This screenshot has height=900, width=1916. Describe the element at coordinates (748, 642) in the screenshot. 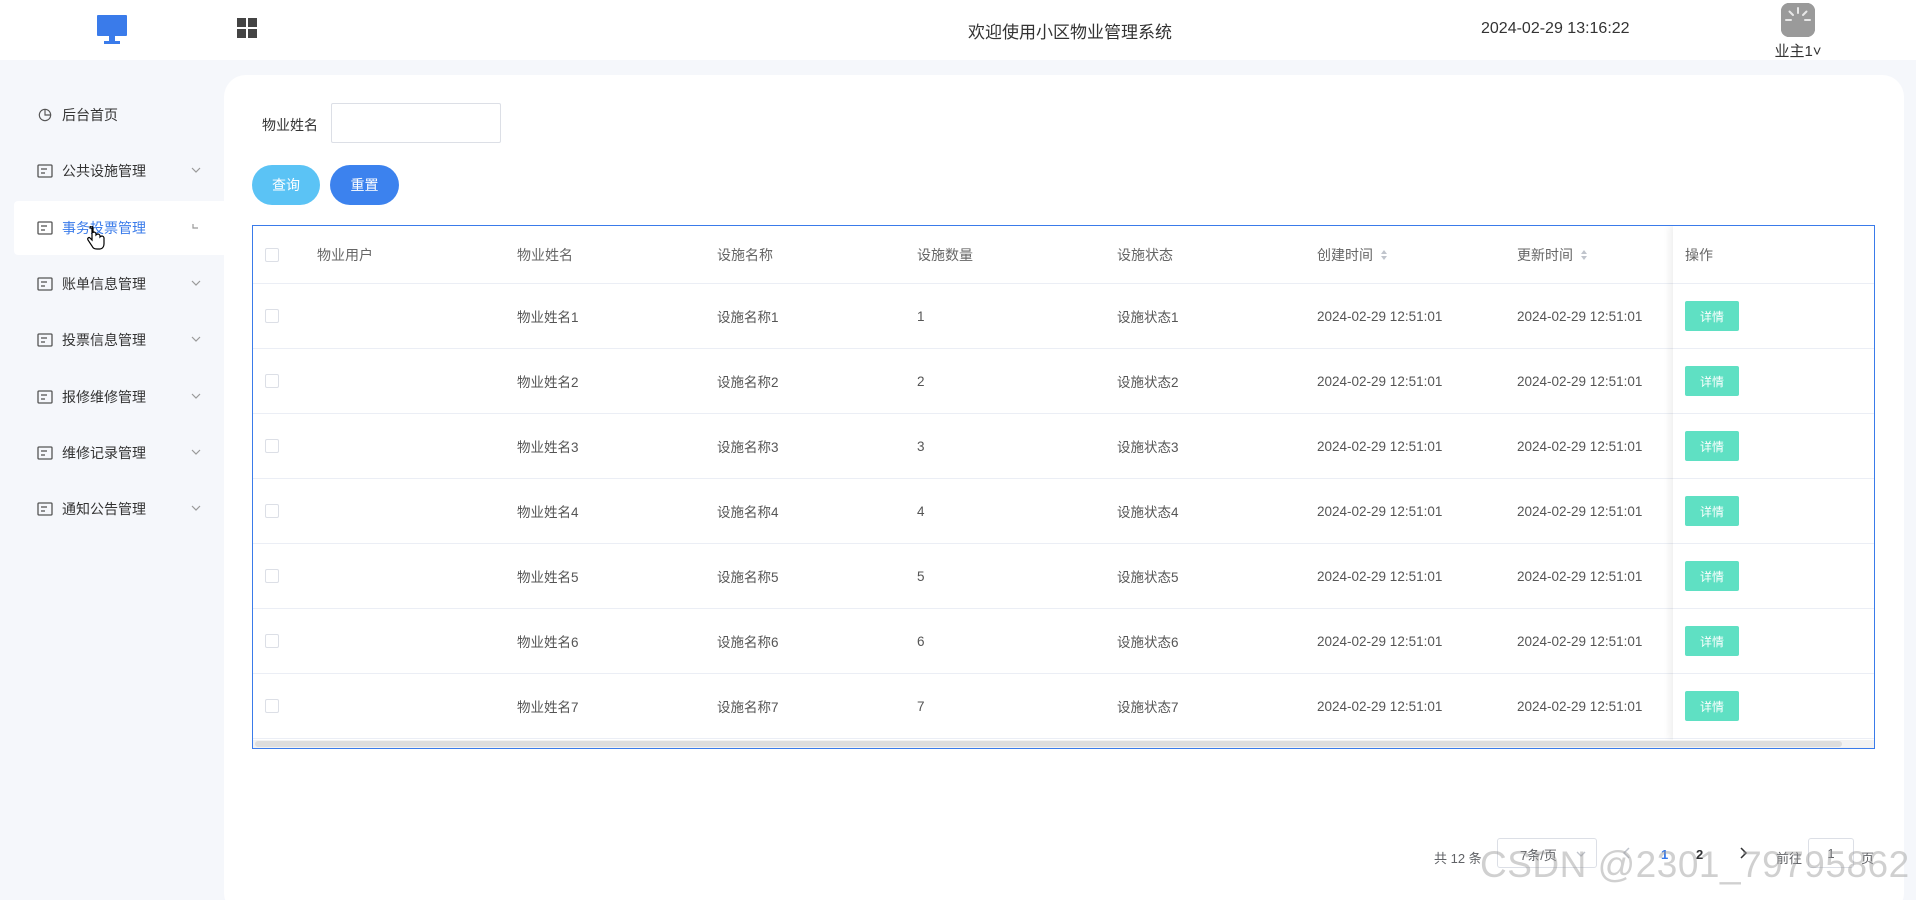

I see `table-cell-facility: 设施名称6` at that location.